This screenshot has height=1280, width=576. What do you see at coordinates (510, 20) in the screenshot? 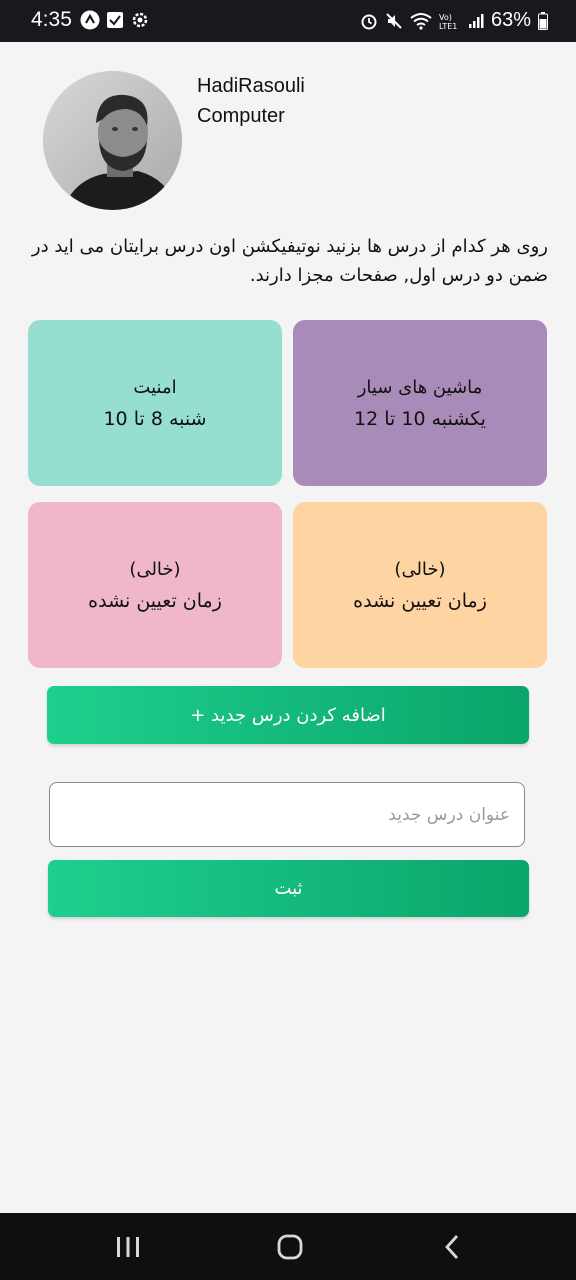
I see `battery-percent: 63%` at bounding box center [510, 20].